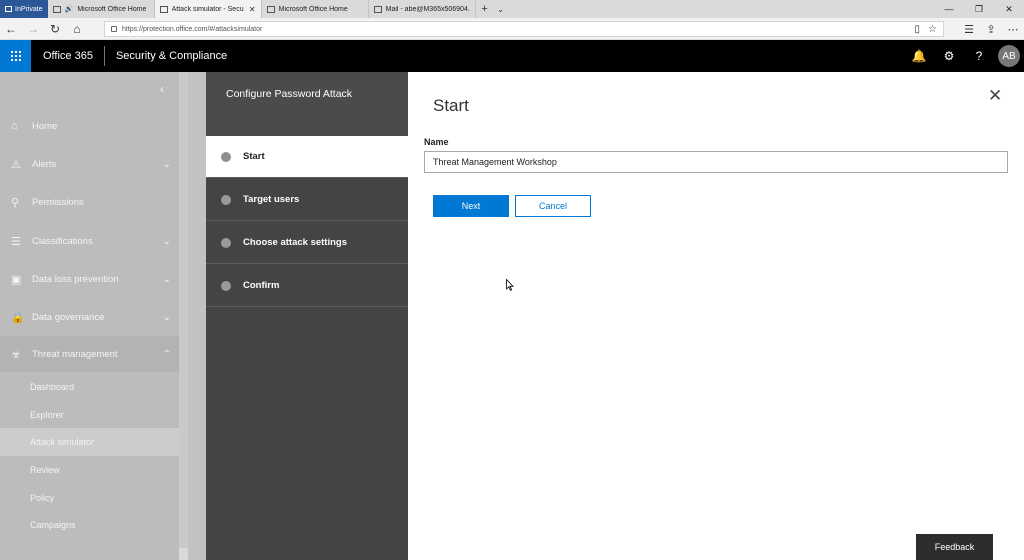 This screenshot has height=560, width=1024. I want to click on nav-item-data-loss-prevention: ▣ Data loss prevention ⌄, so click(89, 279).